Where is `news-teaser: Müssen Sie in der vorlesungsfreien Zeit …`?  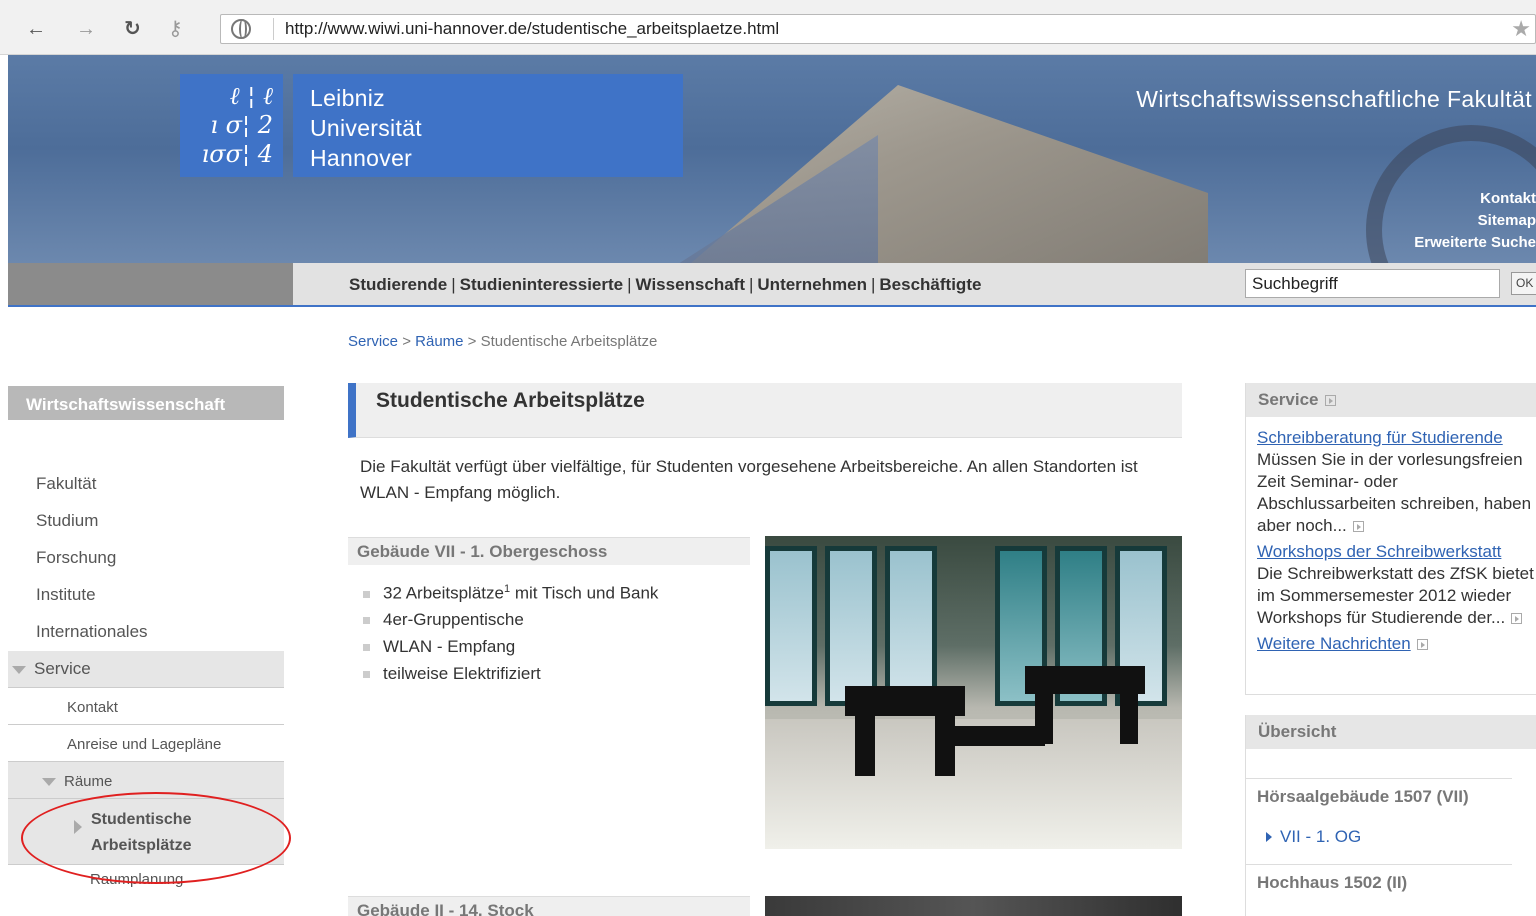 news-teaser: Müssen Sie in der vorlesungsfreien Zeit … is located at coordinates (1394, 492).